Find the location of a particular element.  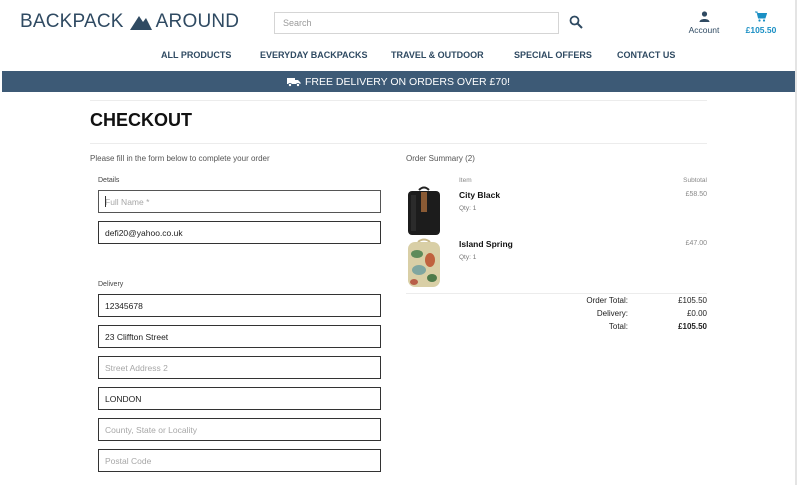

county-field is located at coordinates (239, 429).